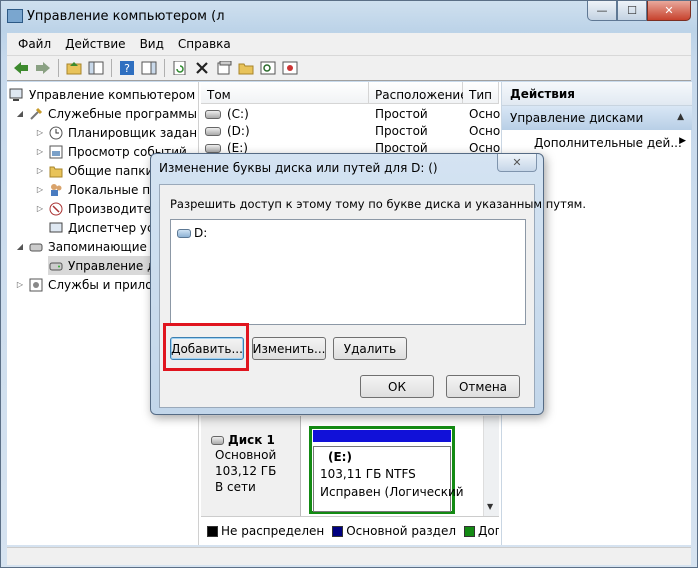  What do you see at coordinates (227, 115) in the screenshot?
I see `volume-row: (C:)` at bounding box center [227, 115].